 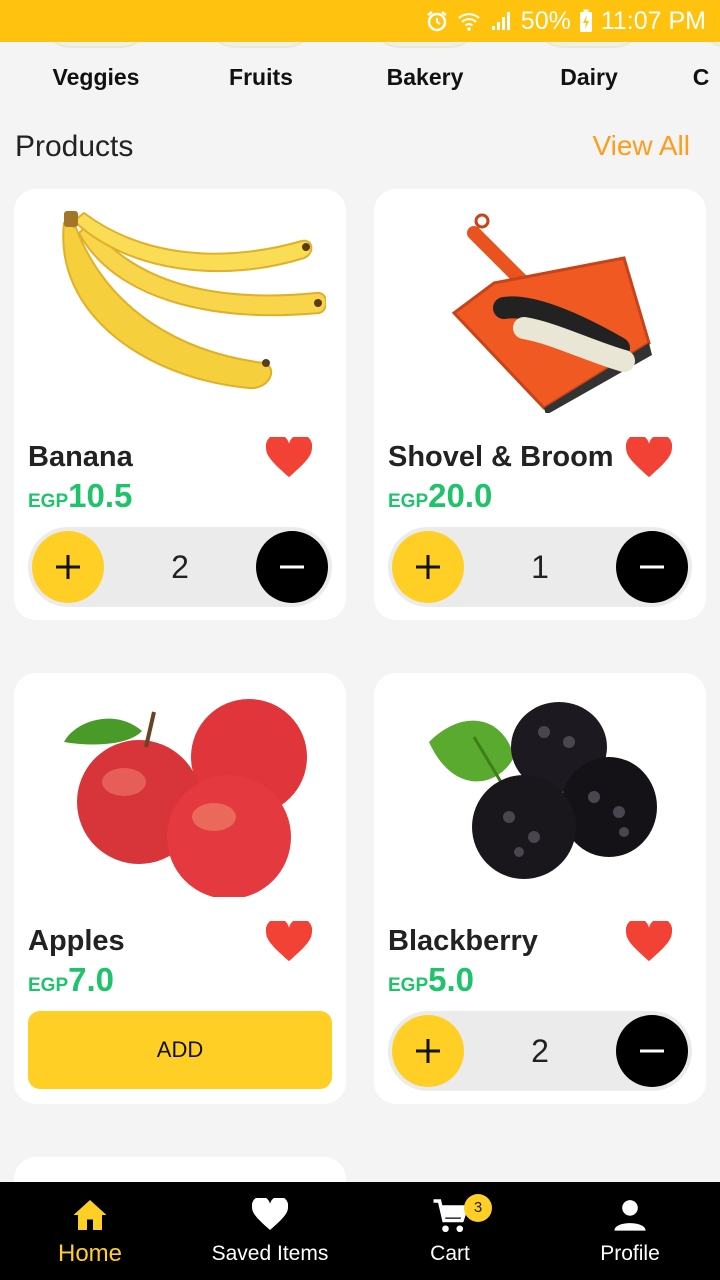 I want to click on nav-cart: 3 Cart, so click(x=450, y=1231).